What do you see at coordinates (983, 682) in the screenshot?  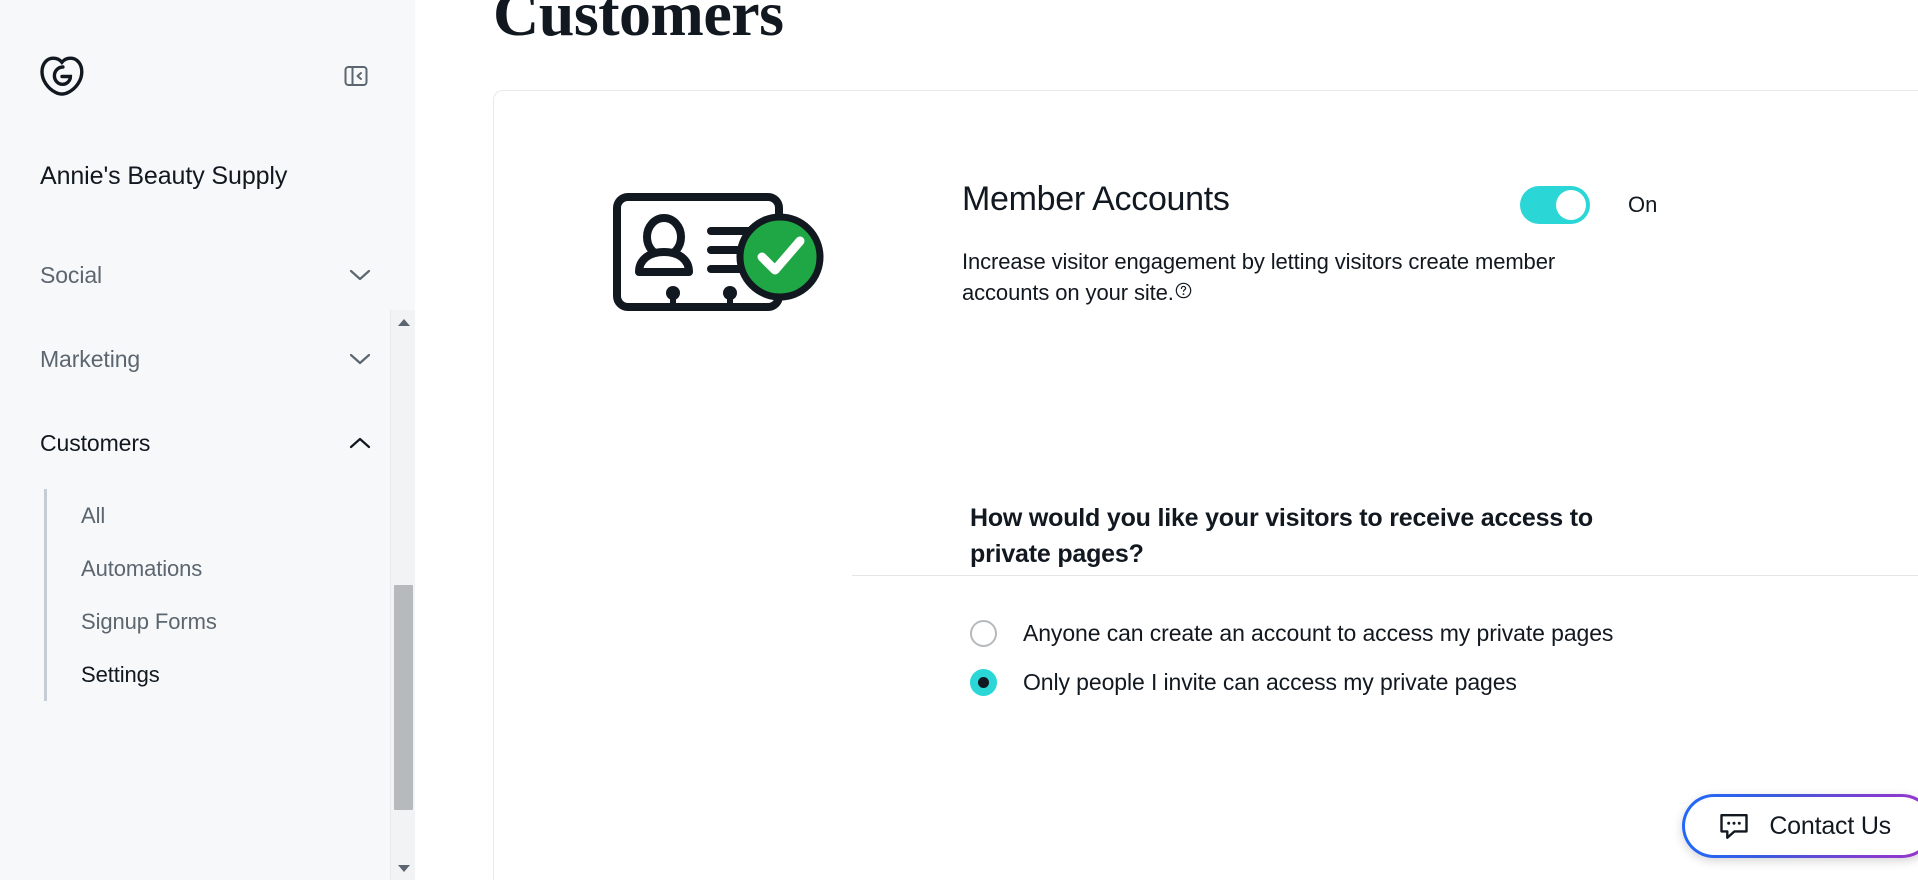 I see `radio-button-selected` at bounding box center [983, 682].